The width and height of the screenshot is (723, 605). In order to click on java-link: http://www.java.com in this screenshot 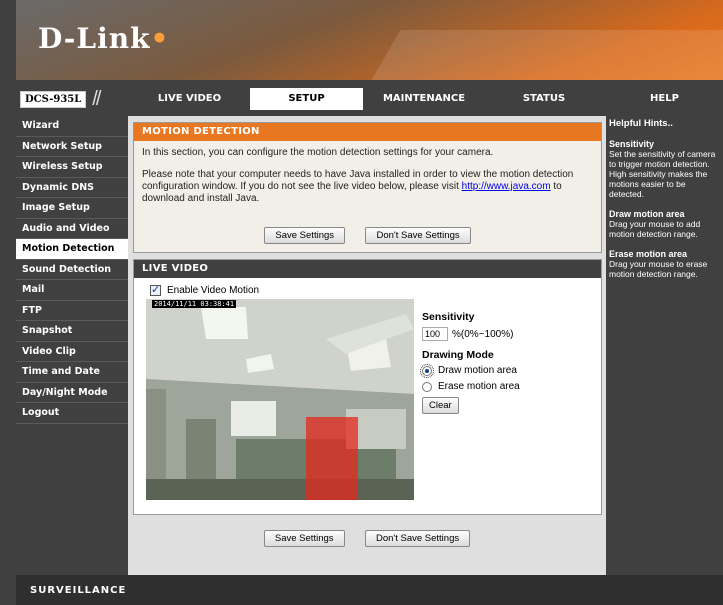, I will do `click(506, 186)`.